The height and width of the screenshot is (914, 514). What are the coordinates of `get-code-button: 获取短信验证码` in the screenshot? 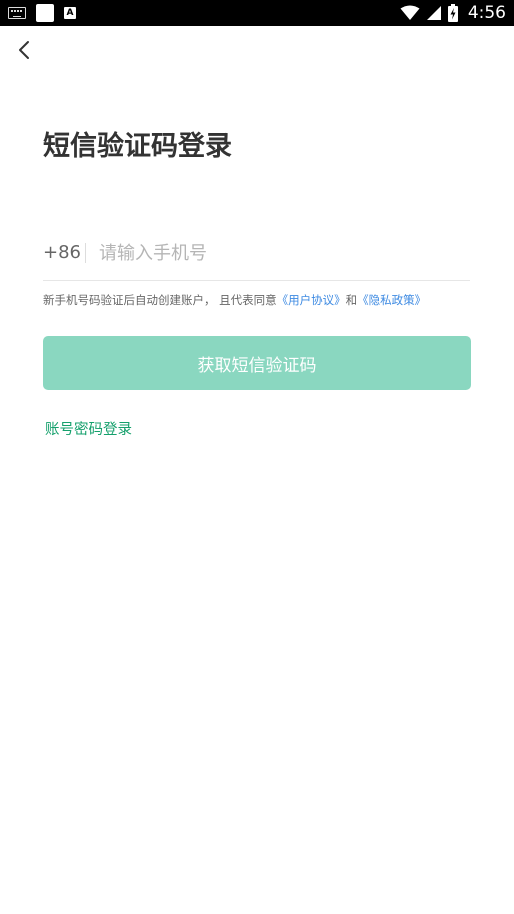 It's located at (257, 363).